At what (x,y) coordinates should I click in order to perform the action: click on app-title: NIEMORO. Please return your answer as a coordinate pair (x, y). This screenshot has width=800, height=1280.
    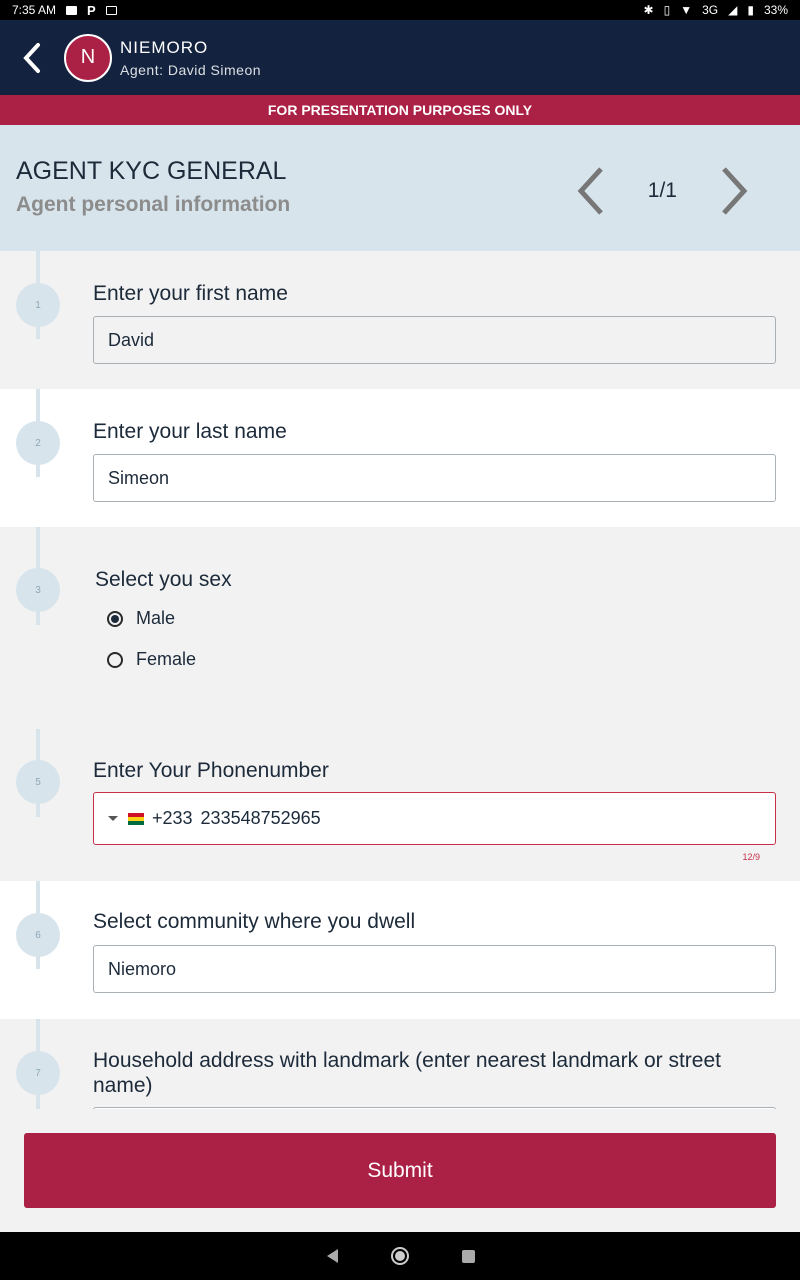
    Looking at the image, I should click on (164, 47).